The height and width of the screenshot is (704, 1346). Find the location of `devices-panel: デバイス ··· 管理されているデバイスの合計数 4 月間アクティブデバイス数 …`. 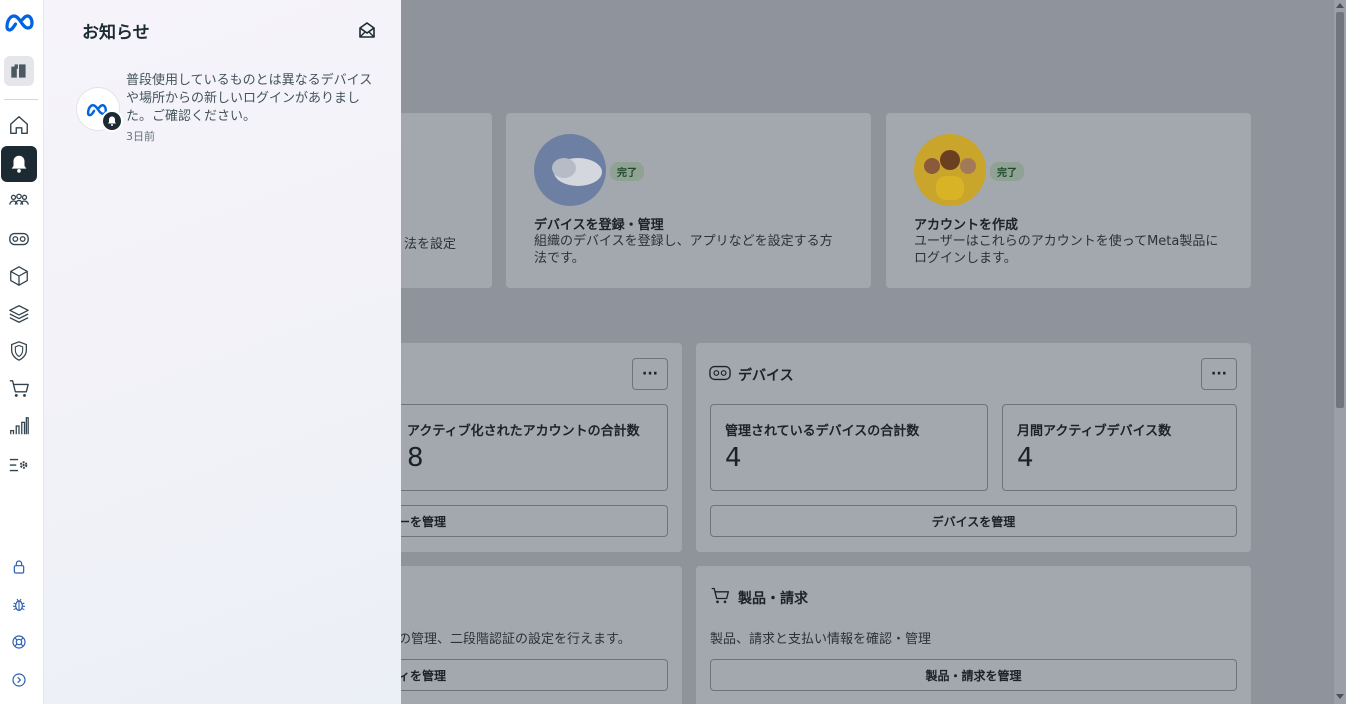

devices-panel: デバイス ··· 管理されているデバイスの合計数 4 月間アクティブデバイス数 … is located at coordinates (973, 447).